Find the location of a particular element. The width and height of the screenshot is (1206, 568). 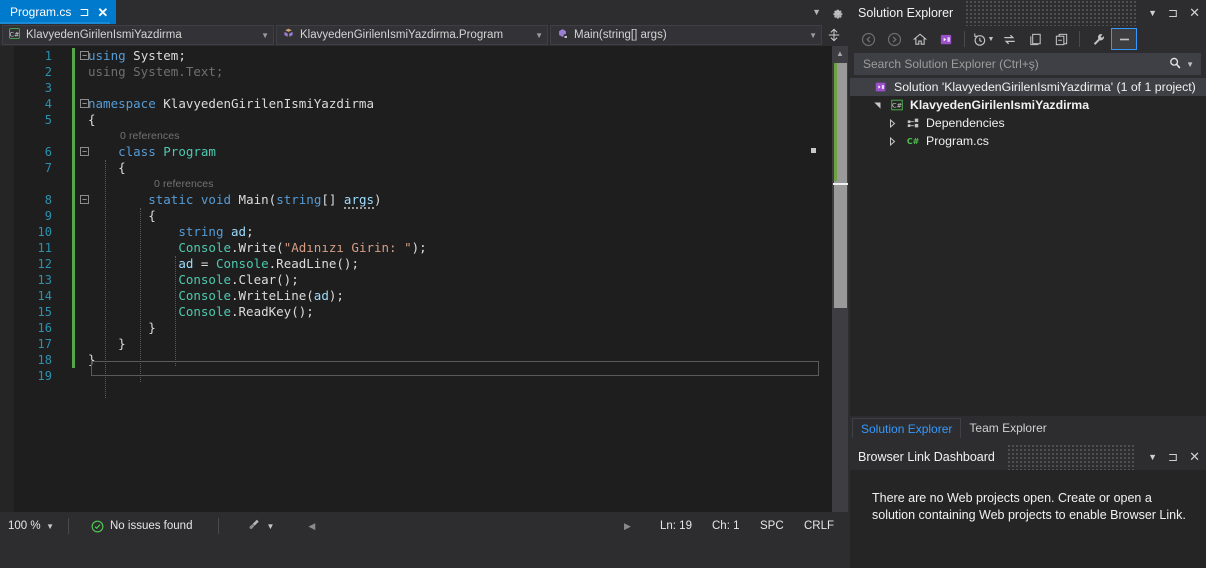

scrollbar-thumb is located at coordinates (840, 185).